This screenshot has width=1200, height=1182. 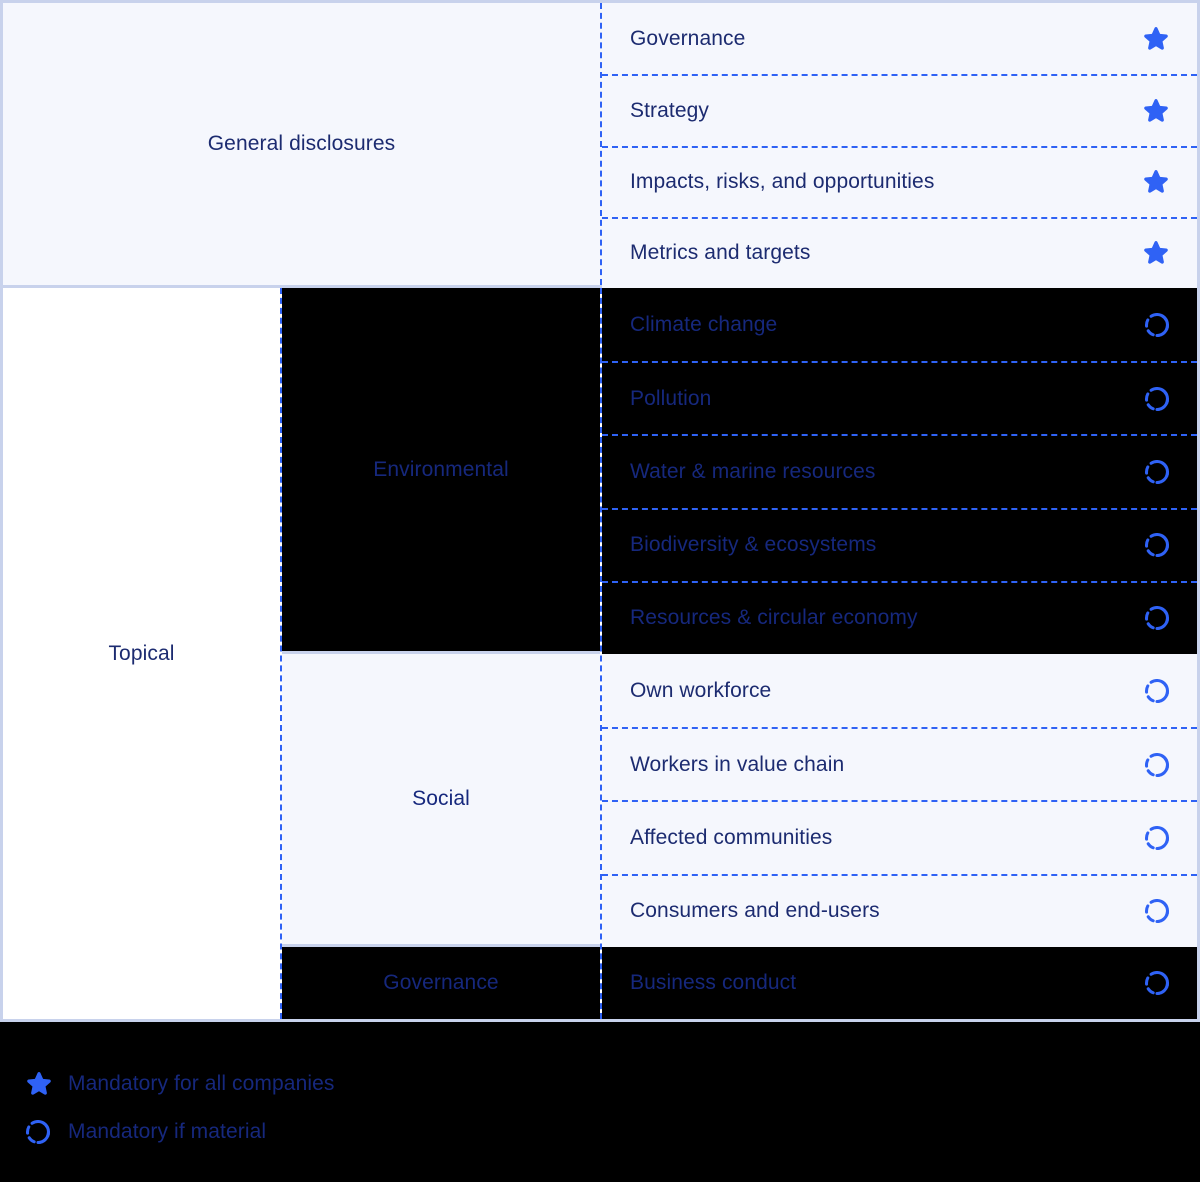 What do you see at coordinates (737, 764) in the screenshot?
I see `topic-label: Workers in value chain` at bounding box center [737, 764].